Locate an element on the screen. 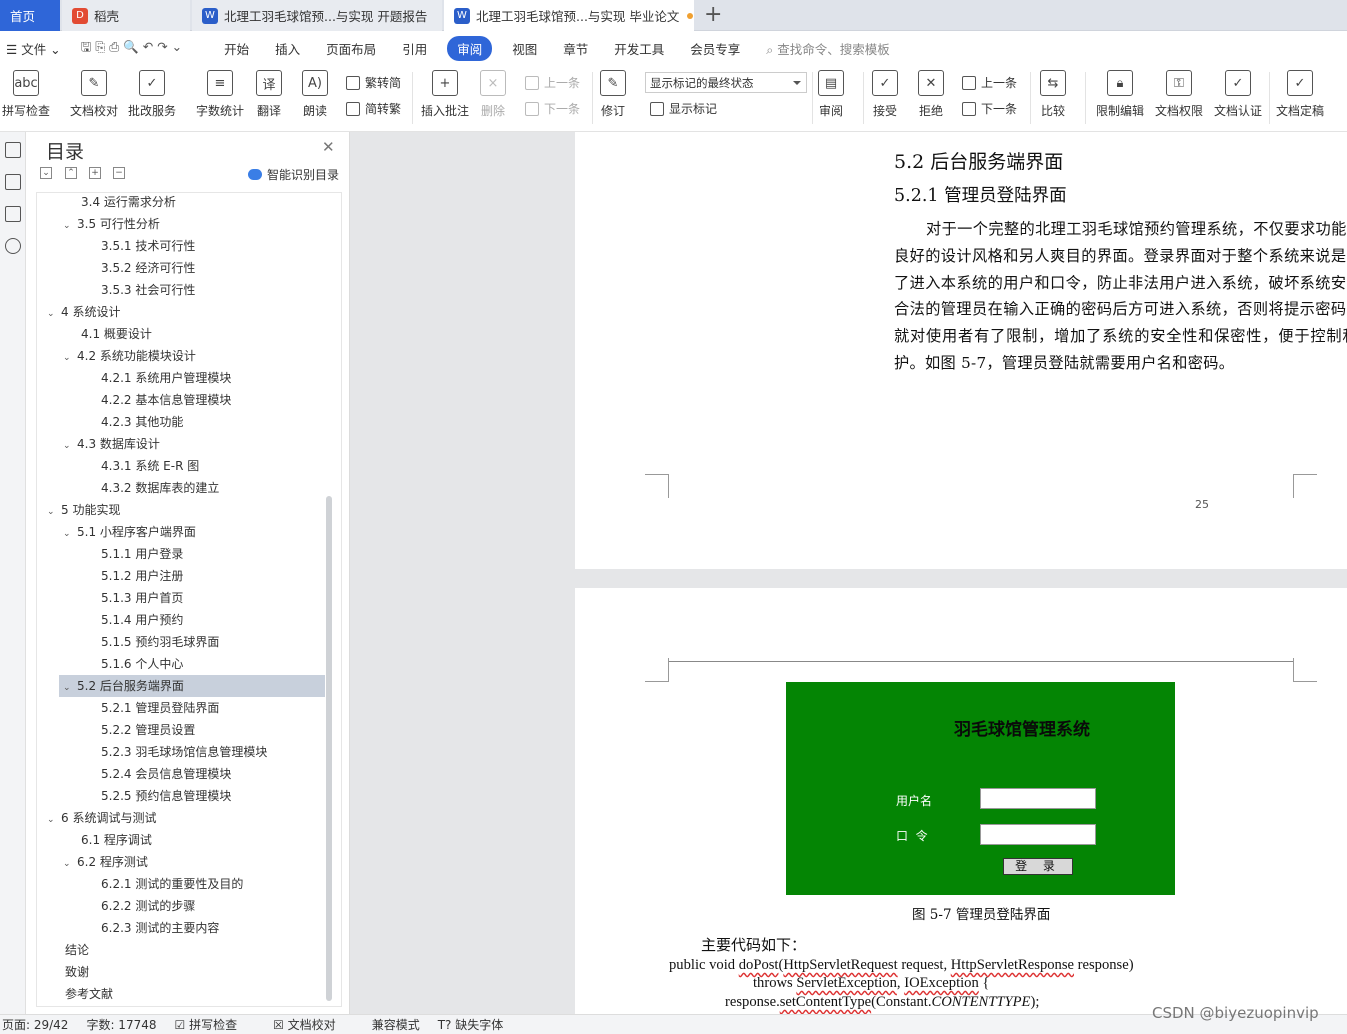 The image size is (1347, 1034). toc-item: 5.1.5 预约羽毛球界面 is located at coordinates (182, 642).